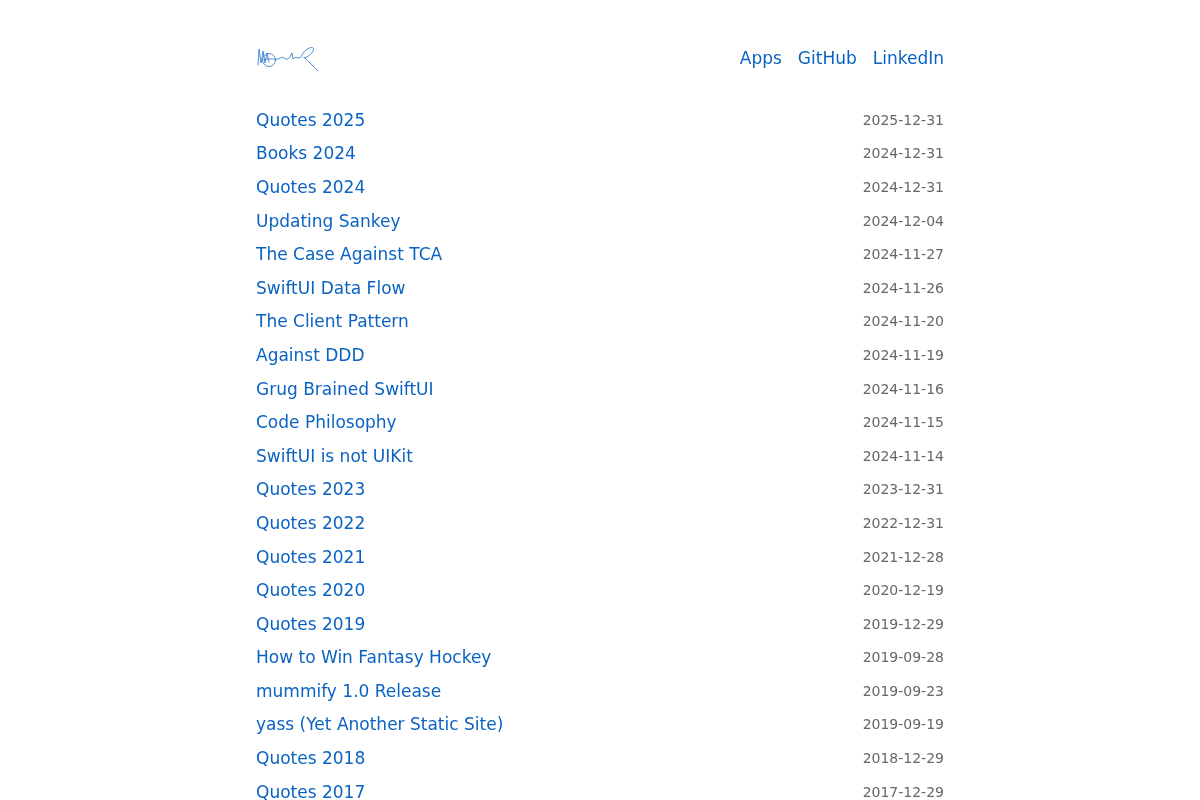 This screenshot has height=800, width=1200. Describe the element at coordinates (760, 58) in the screenshot. I see `nav-link: Apps` at that location.